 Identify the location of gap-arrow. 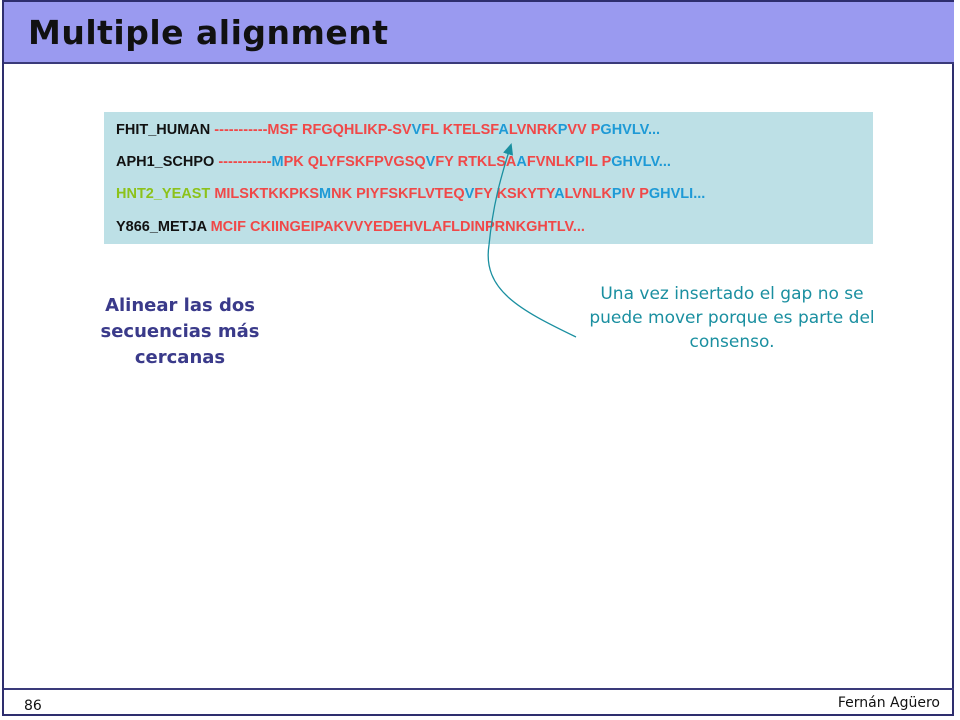
(532, 240).